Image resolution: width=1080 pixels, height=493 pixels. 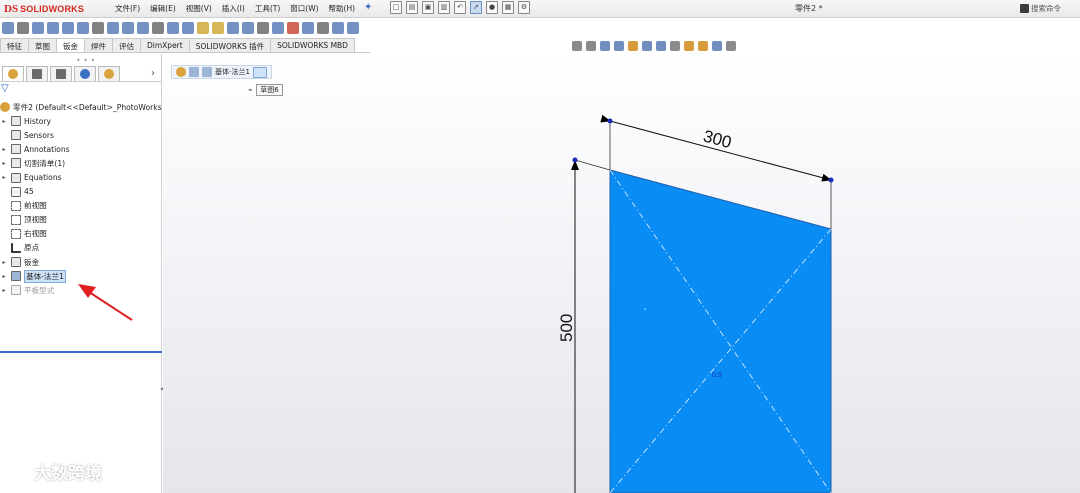 What do you see at coordinates (68, 474) in the screenshot?
I see `watermark-text: 大数跨境` at bounding box center [68, 474].